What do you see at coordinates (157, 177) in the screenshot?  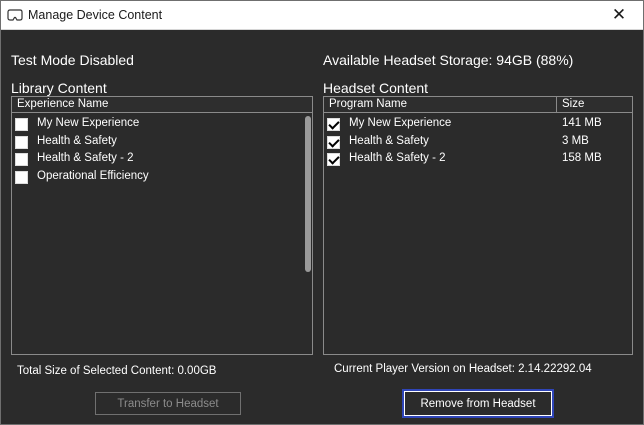 I see `library-list-item: Operational Efficiency` at bounding box center [157, 177].